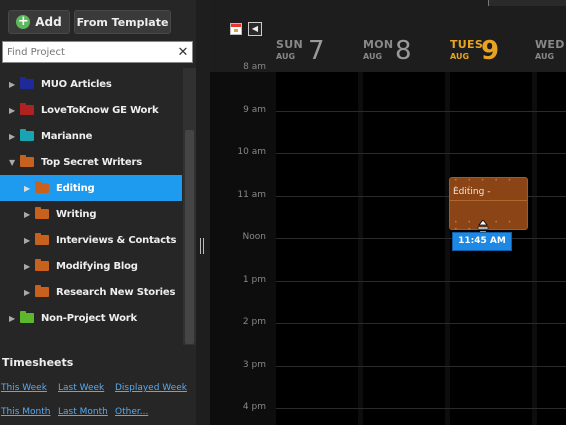 The height and width of the screenshot is (425, 566). I want to click on search-input, so click(88, 52).